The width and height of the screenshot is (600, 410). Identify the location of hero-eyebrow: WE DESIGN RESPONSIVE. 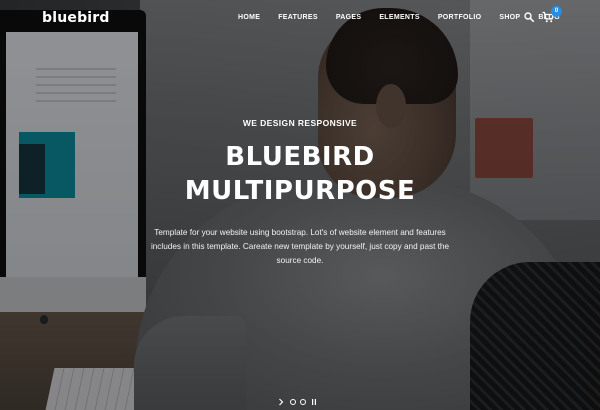
(300, 123).